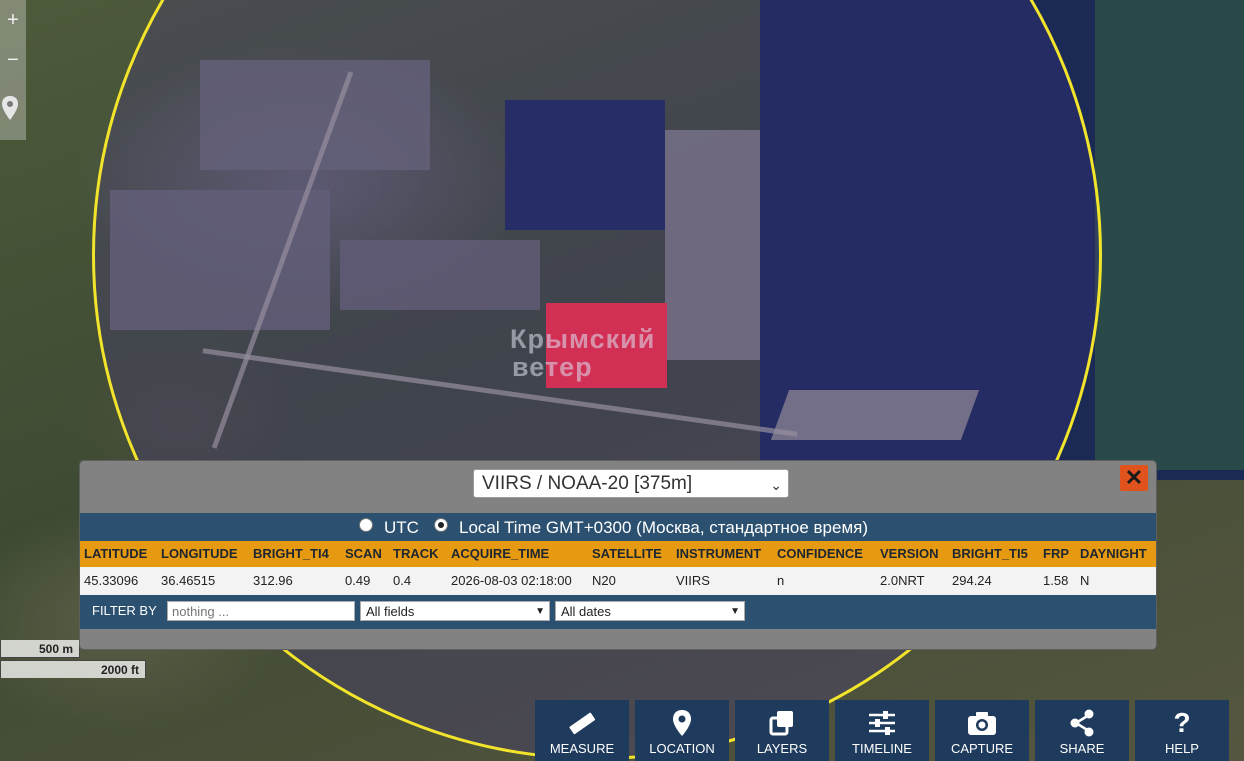  Describe the element at coordinates (13, 60) in the screenshot. I see `zoom-out-button: −` at that location.